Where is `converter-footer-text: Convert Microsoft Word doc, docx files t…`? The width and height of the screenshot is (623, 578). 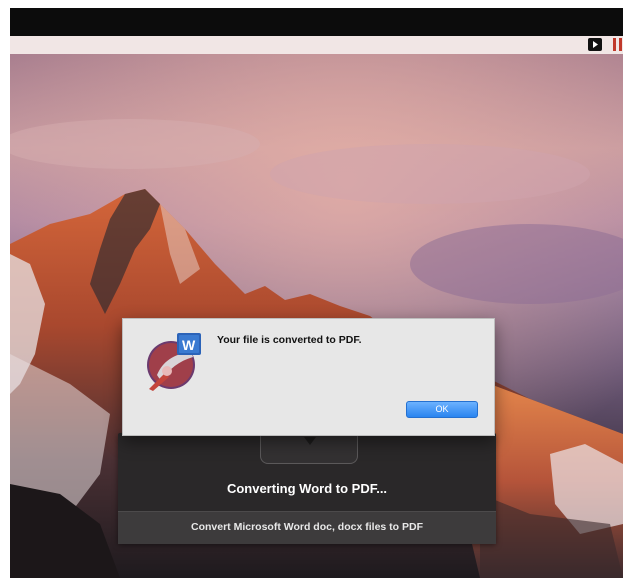 converter-footer-text: Convert Microsoft Word doc, docx files t… is located at coordinates (307, 527).